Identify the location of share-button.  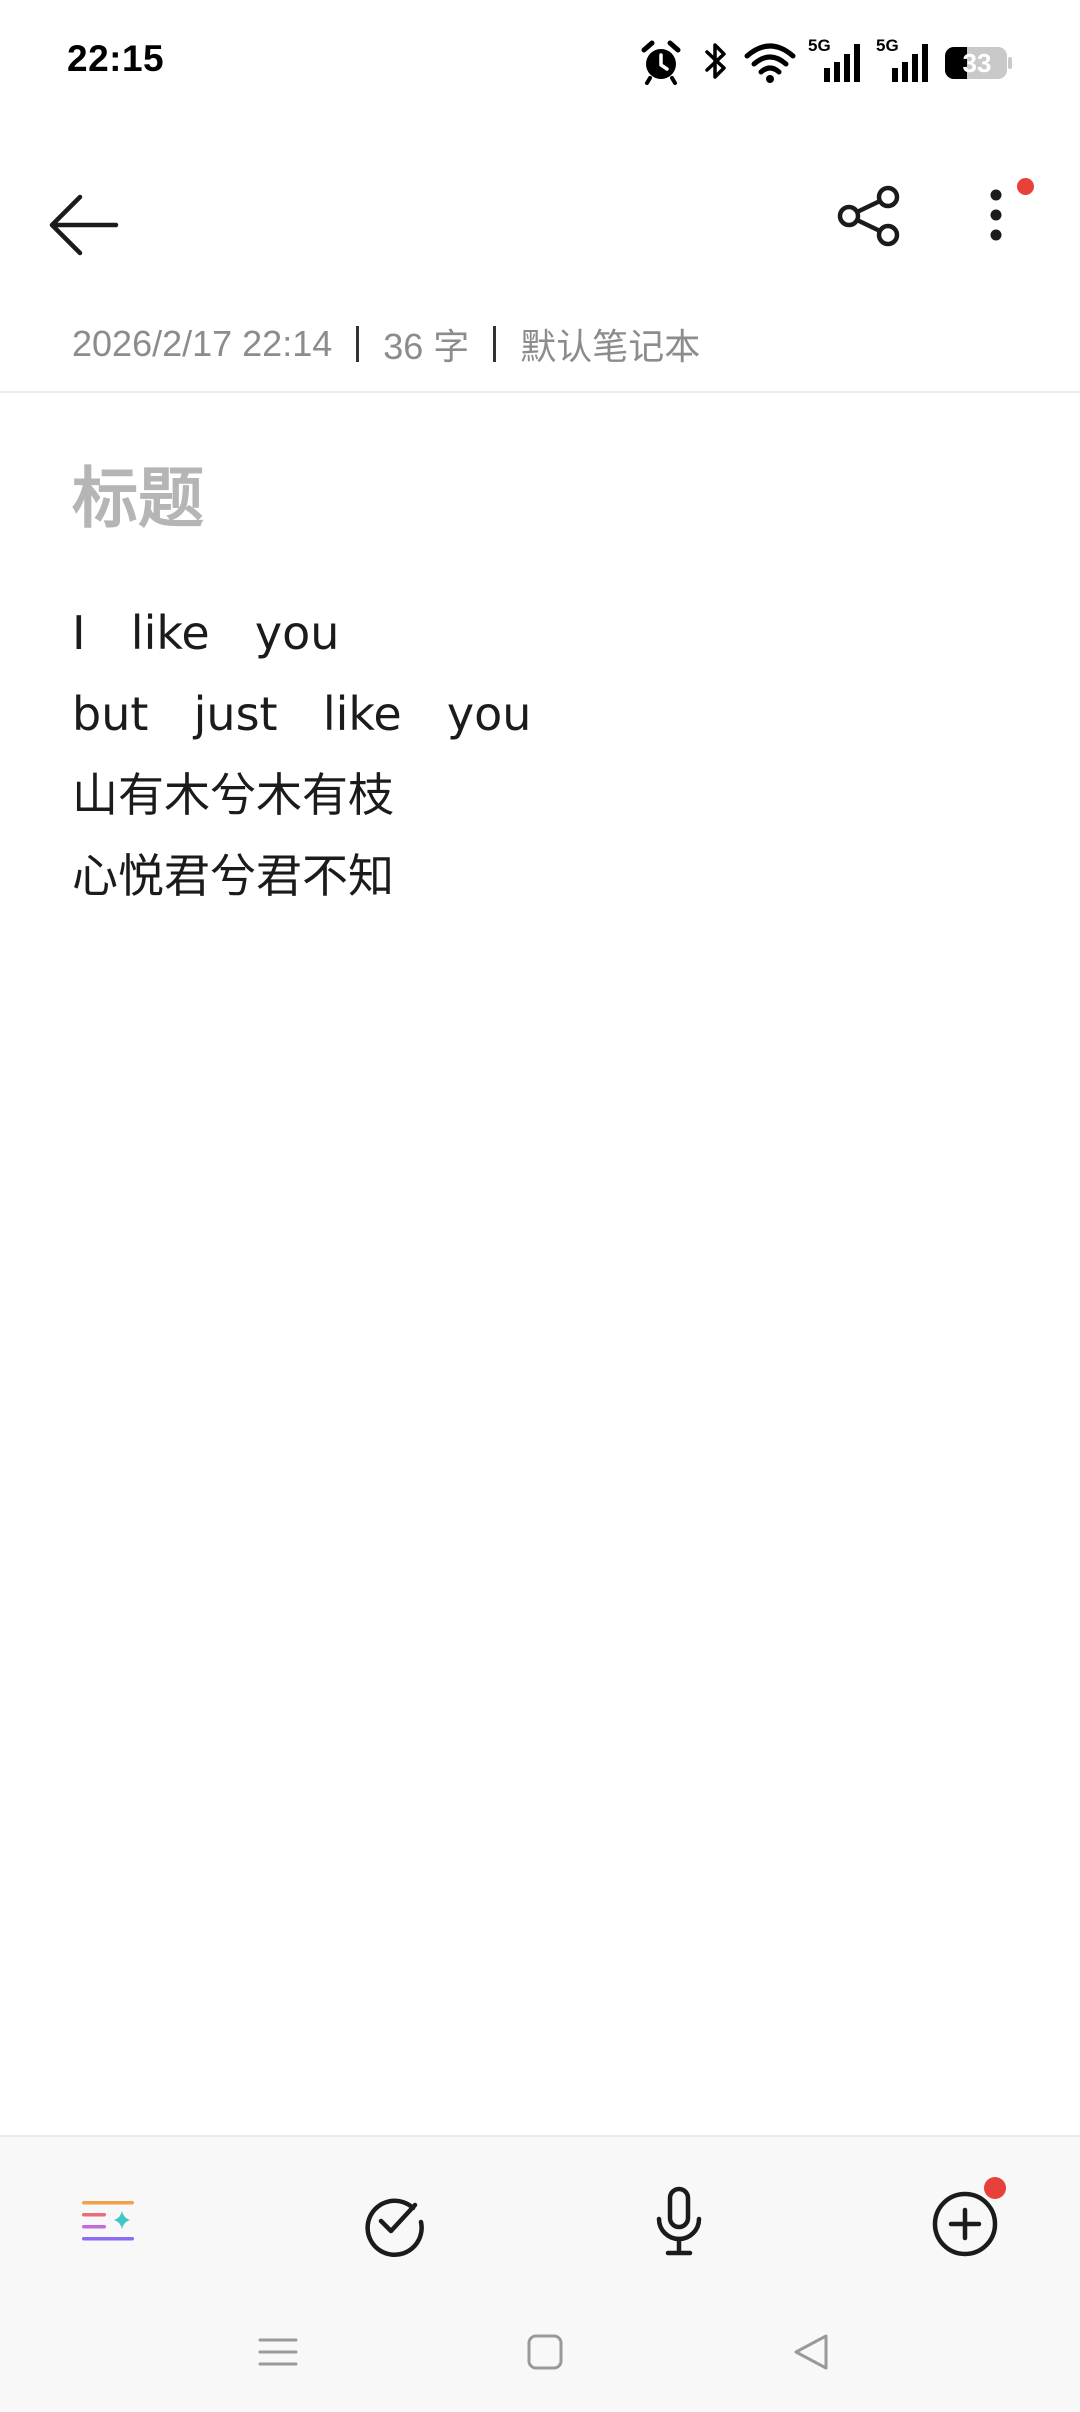
(868, 225).